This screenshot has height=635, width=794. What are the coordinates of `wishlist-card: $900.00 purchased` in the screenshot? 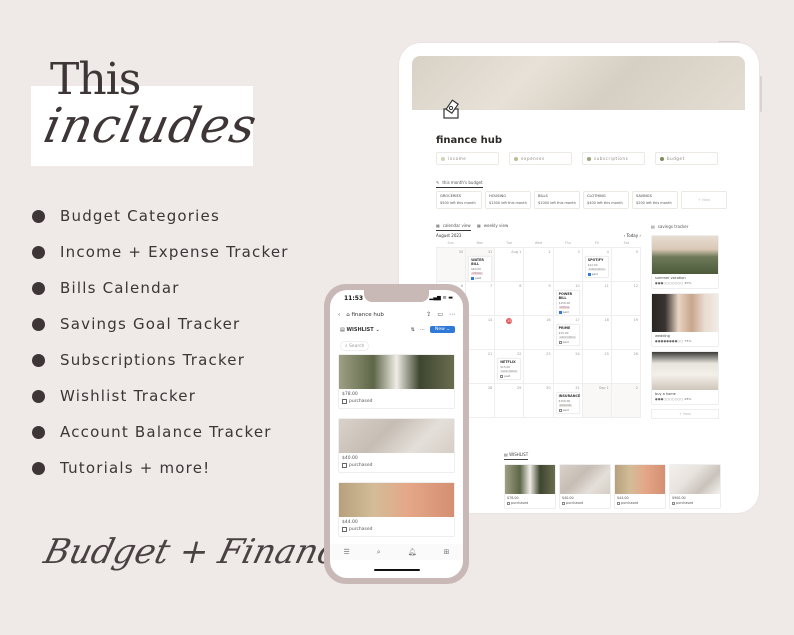 It's located at (695, 486).